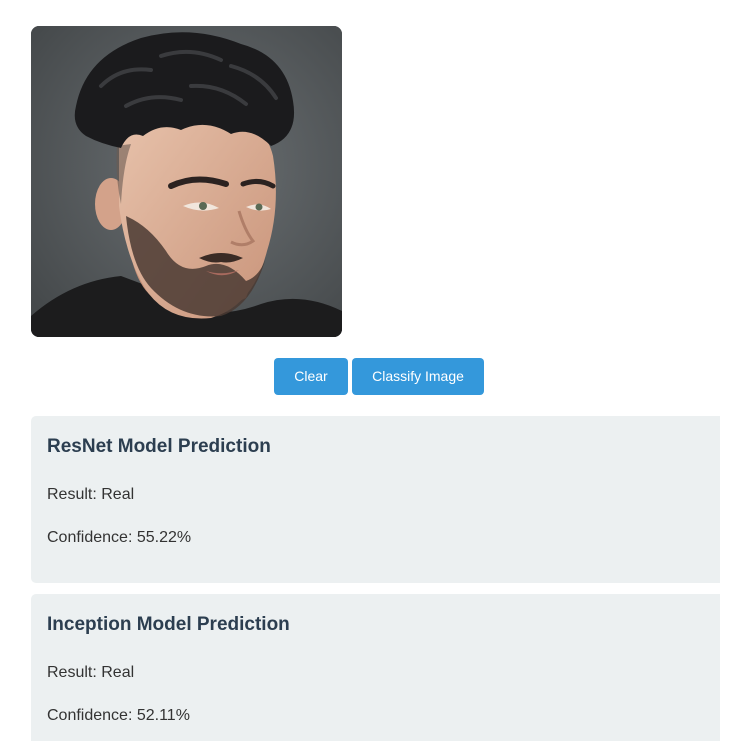  Describe the element at coordinates (418, 376) in the screenshot. I see `classify-image-button: Classify Image` at that location.